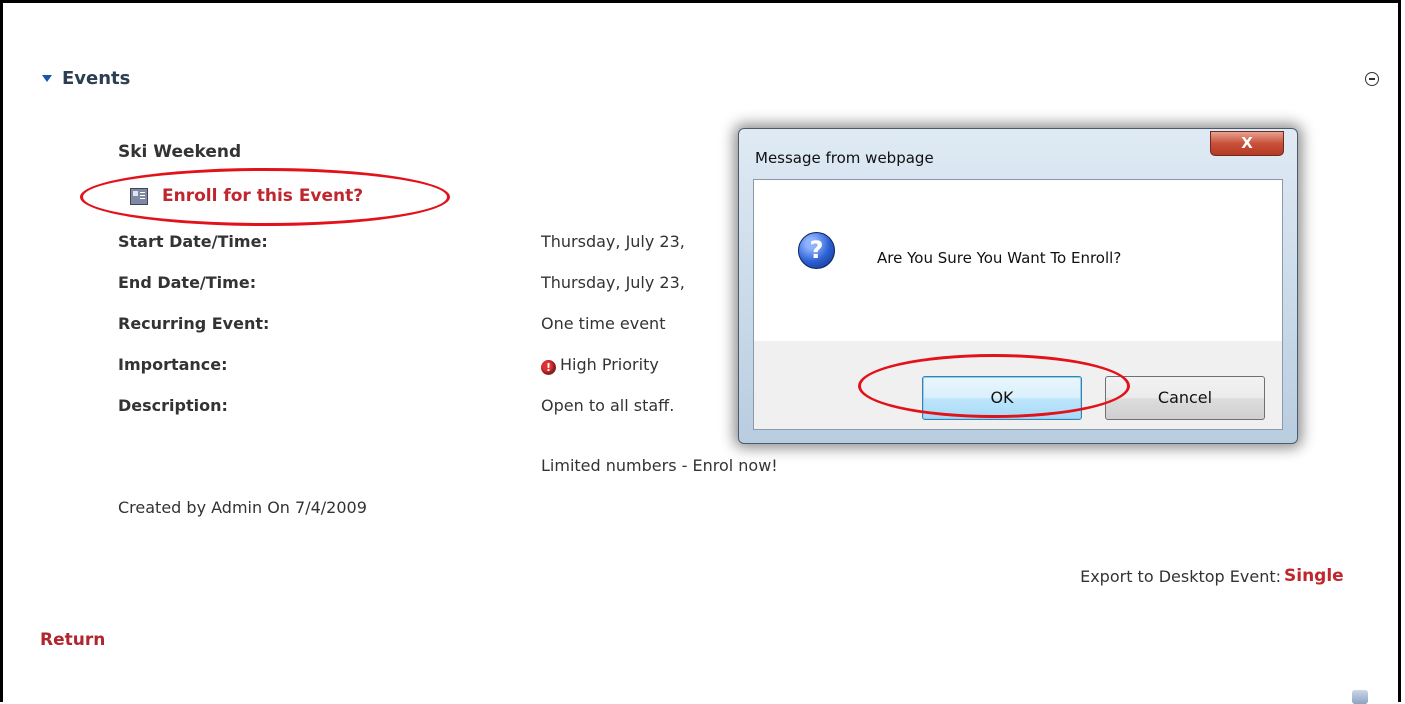  What do you see at coordinates (242, 507) in the screenshot?
I see `created-by-text: Created by Admin On 7/4/2009` at bounding box center [242, 507].